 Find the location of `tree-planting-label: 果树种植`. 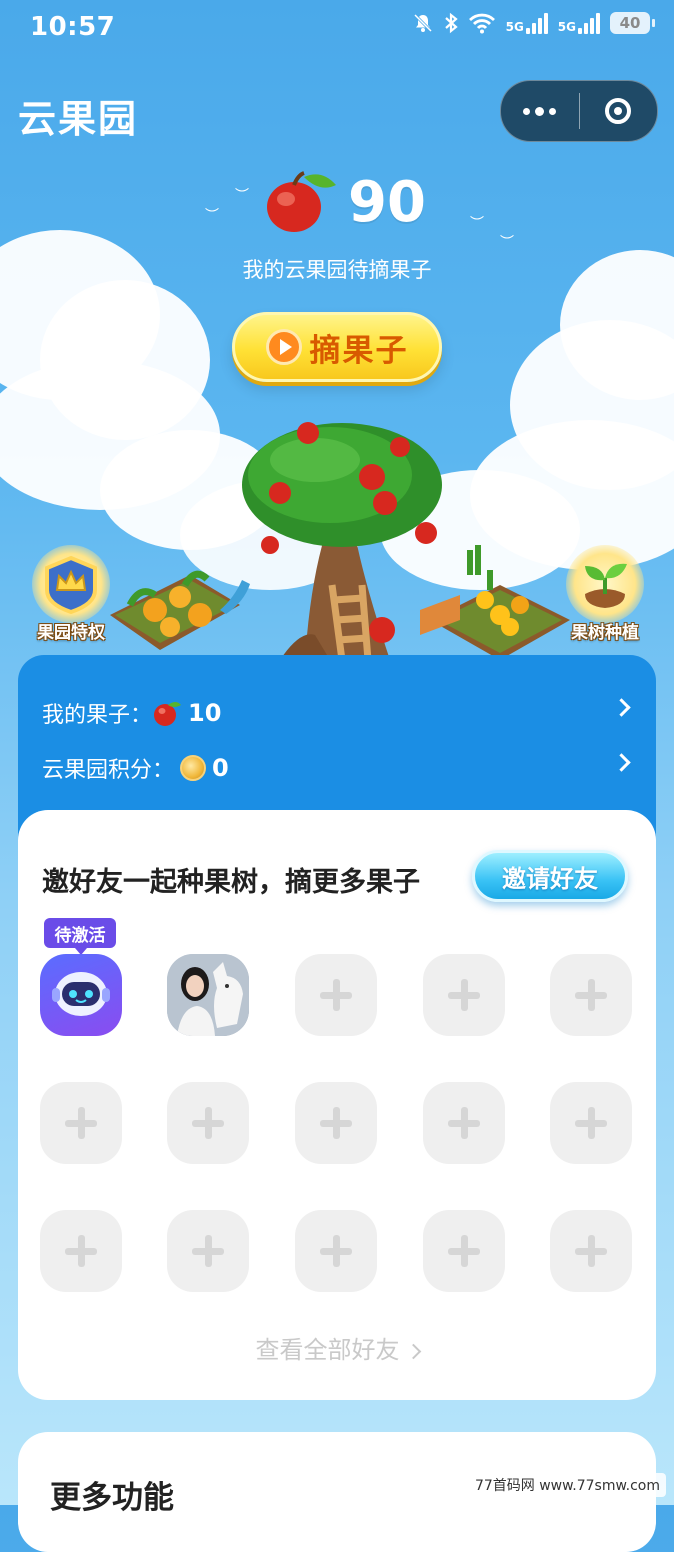

tree-planting-label: 果树种植 is located at coordinates (605, 633).